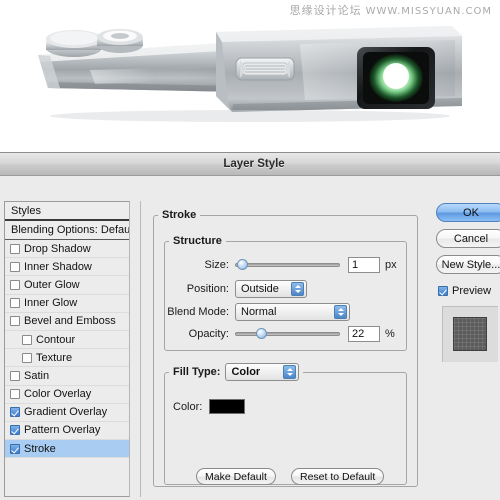 This screenshot has width=500, height=500. I want to click on effect-label: Drop Shadow, so click(57, 248).